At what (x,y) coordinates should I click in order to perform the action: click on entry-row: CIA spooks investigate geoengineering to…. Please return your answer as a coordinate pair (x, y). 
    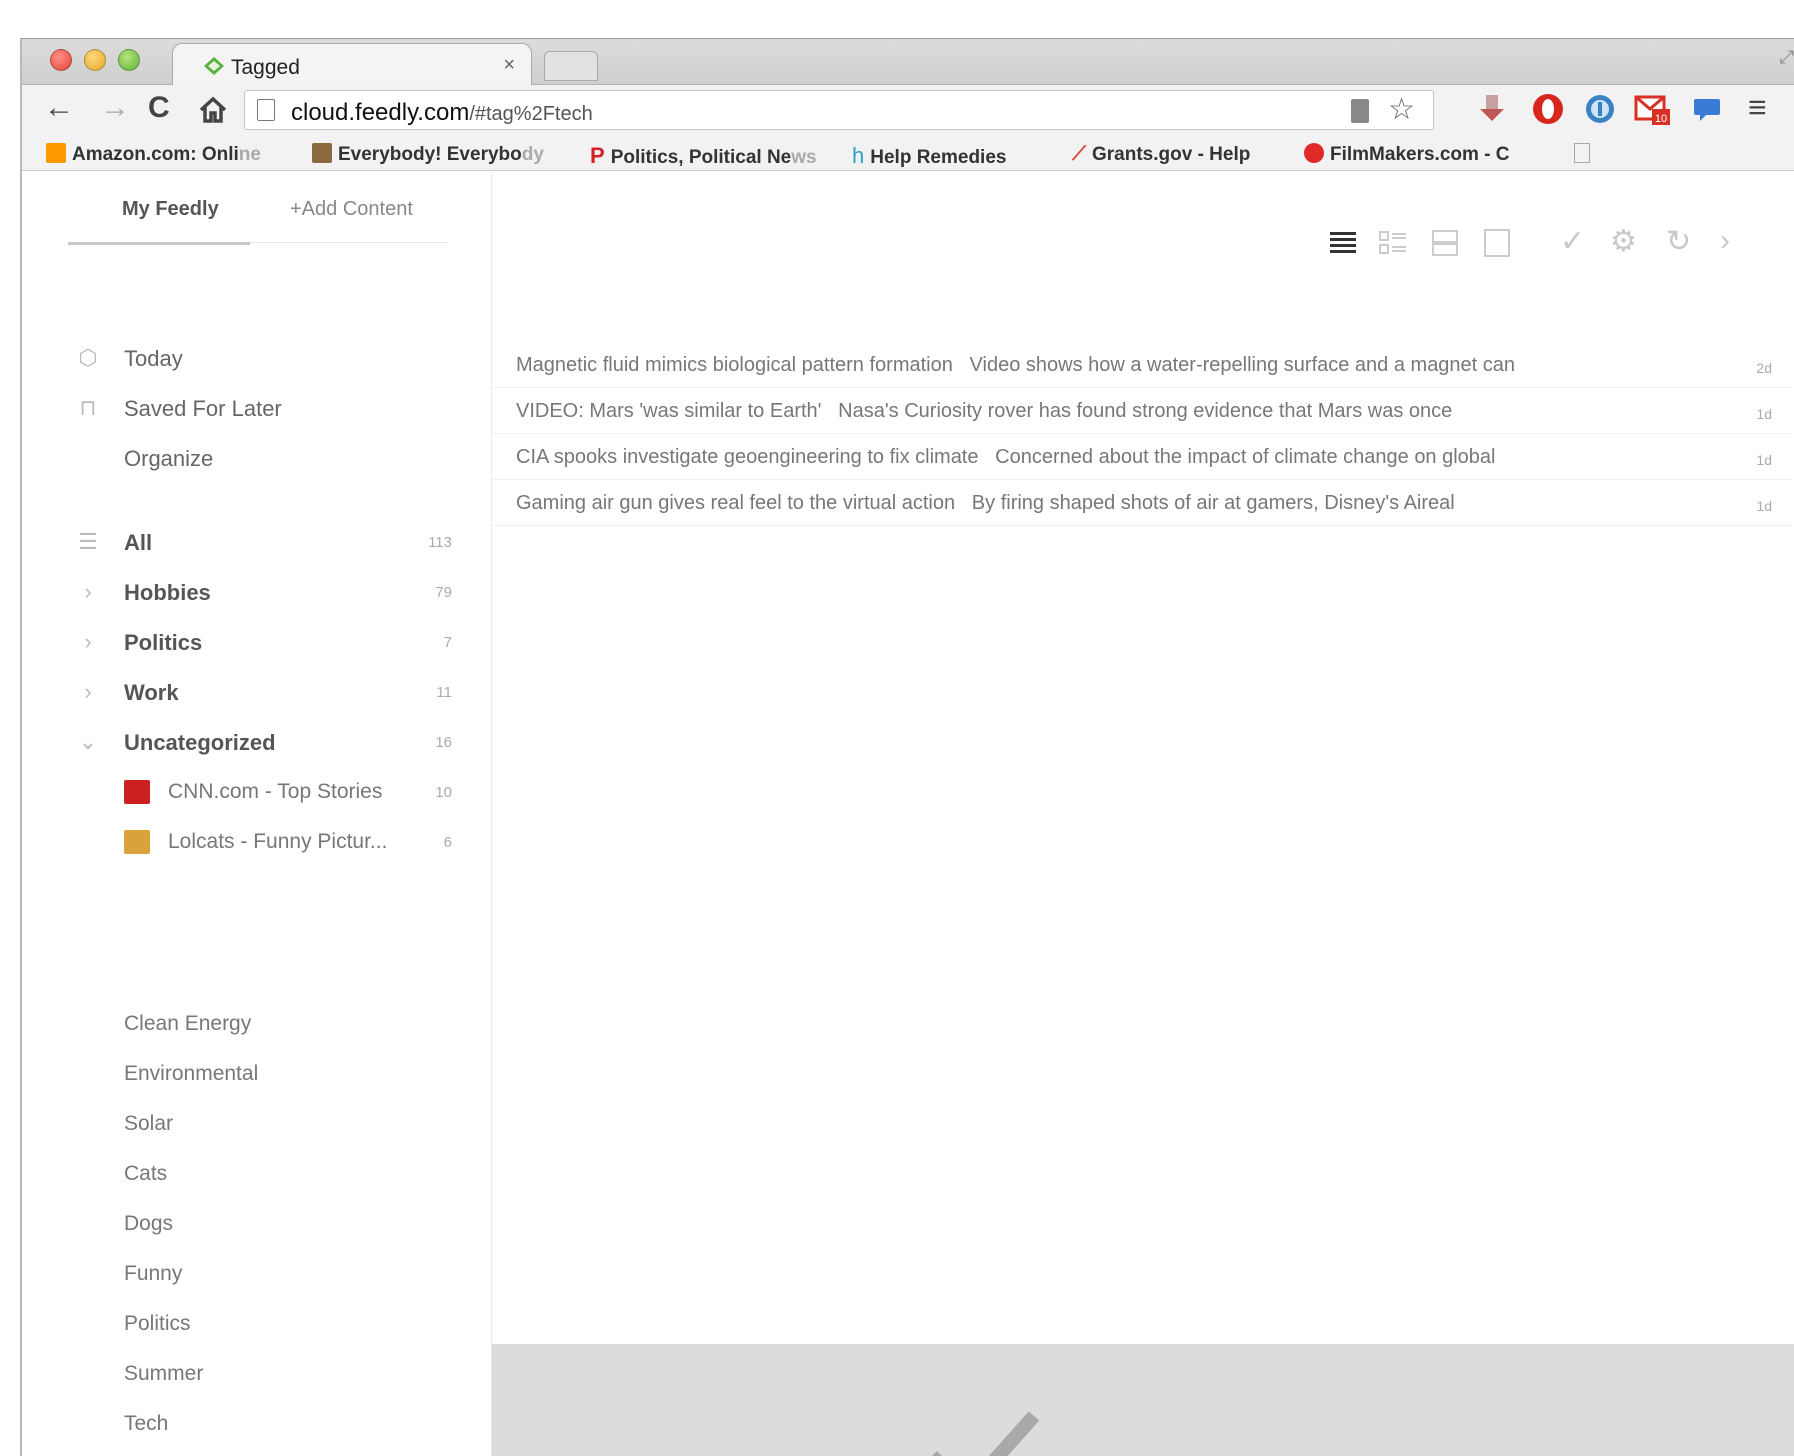
    Looking at the image, I should click on (1142, 457).